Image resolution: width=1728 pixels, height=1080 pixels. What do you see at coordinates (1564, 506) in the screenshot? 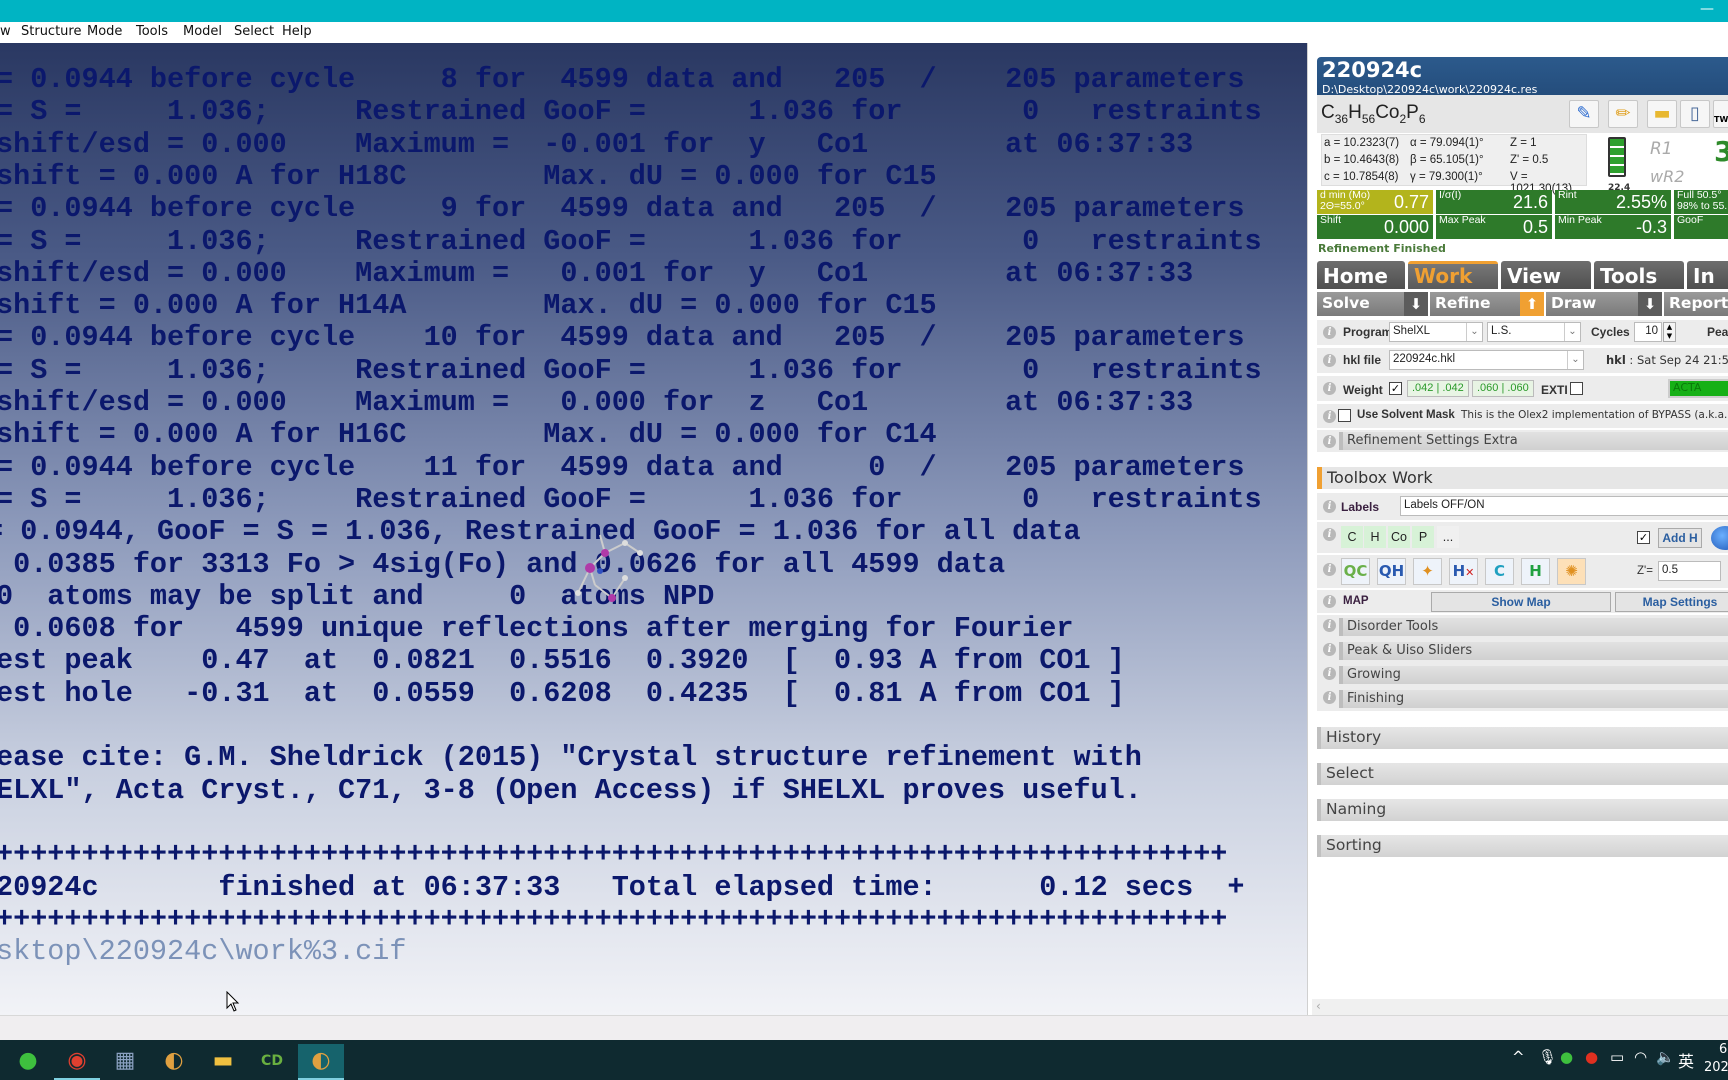
I see `labels-select: Labels OFF/ON` at bounding box center [1564, 506].